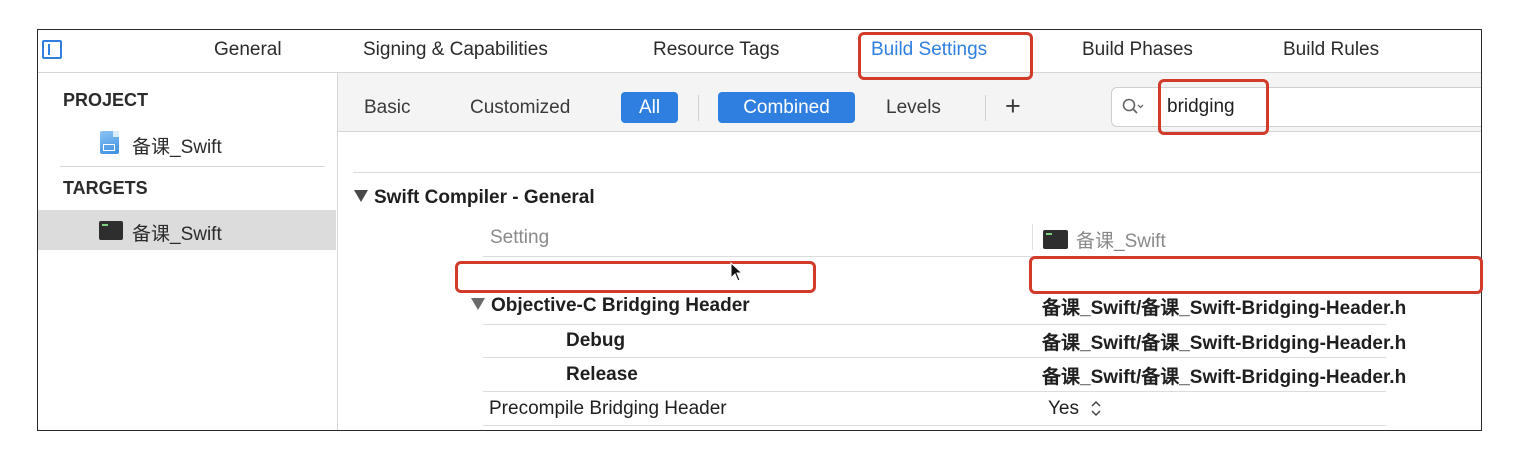  Describe the element at coordinates (1096, 408) in the screenshot. I see `updown-chevron-icon` at that location.